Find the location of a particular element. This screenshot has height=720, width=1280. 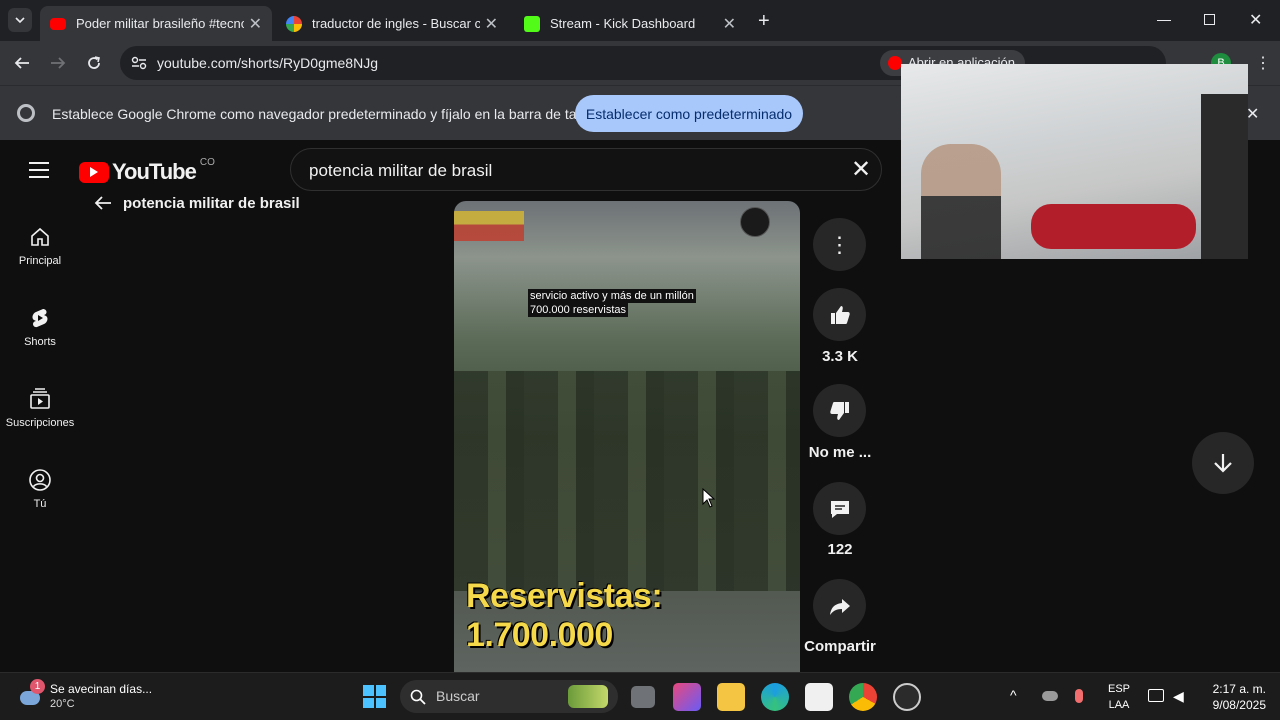

region-code: CO is located at coordinates (207, 162).